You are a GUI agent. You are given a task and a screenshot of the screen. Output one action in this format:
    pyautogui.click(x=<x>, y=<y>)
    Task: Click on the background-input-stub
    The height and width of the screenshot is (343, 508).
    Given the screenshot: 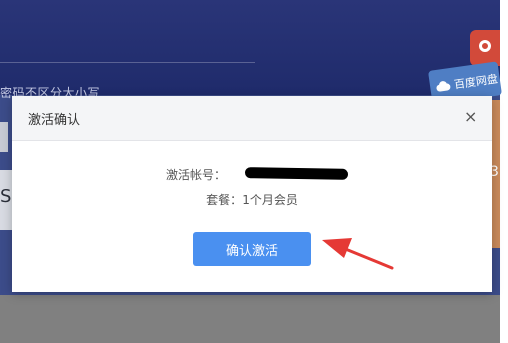 What is the action you would take?
    pyautogui.click(x=4, y=137)
    